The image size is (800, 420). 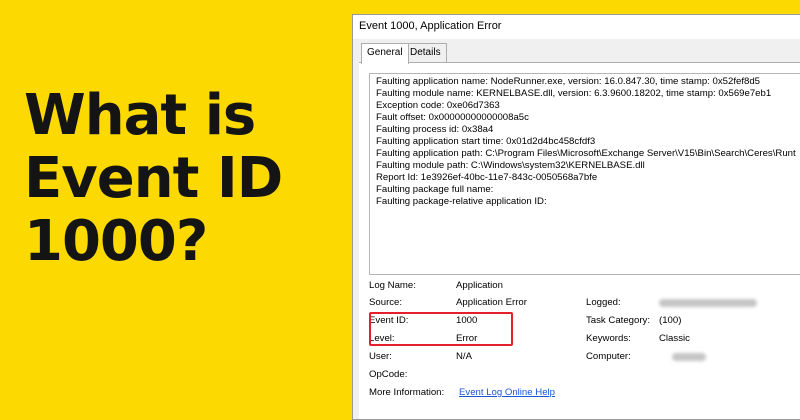 I want to click on keywords-value: Classic, so click(x=674, y=338).